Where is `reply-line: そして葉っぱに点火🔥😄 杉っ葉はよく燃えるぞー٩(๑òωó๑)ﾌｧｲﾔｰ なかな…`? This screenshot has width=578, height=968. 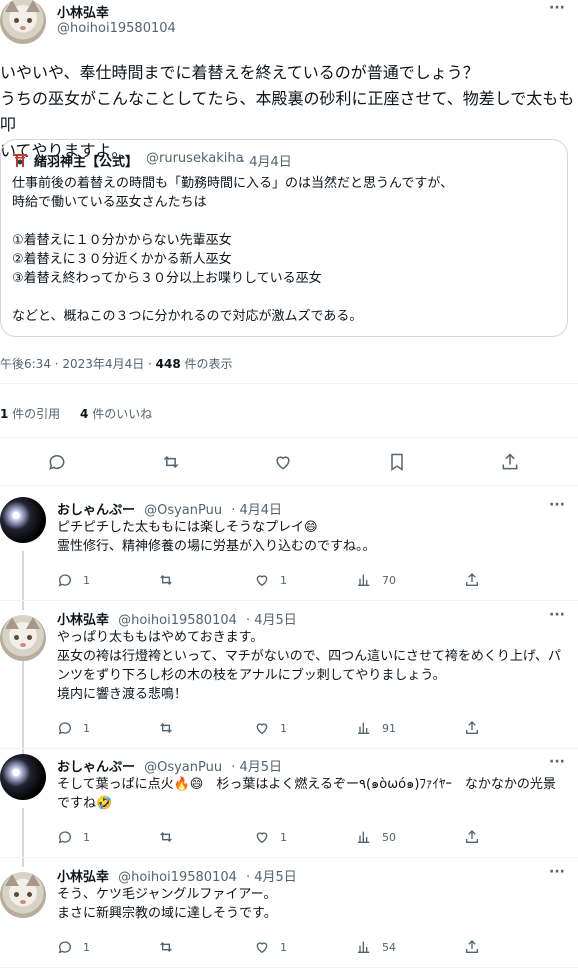
reply-line: そして葉っぱに点火🔥😄 杉っ葉はよく燃えるぞー٩(๑òωó๑)ﾌｧｲﾔｰ なかな… is located at coordinates (306, 784).